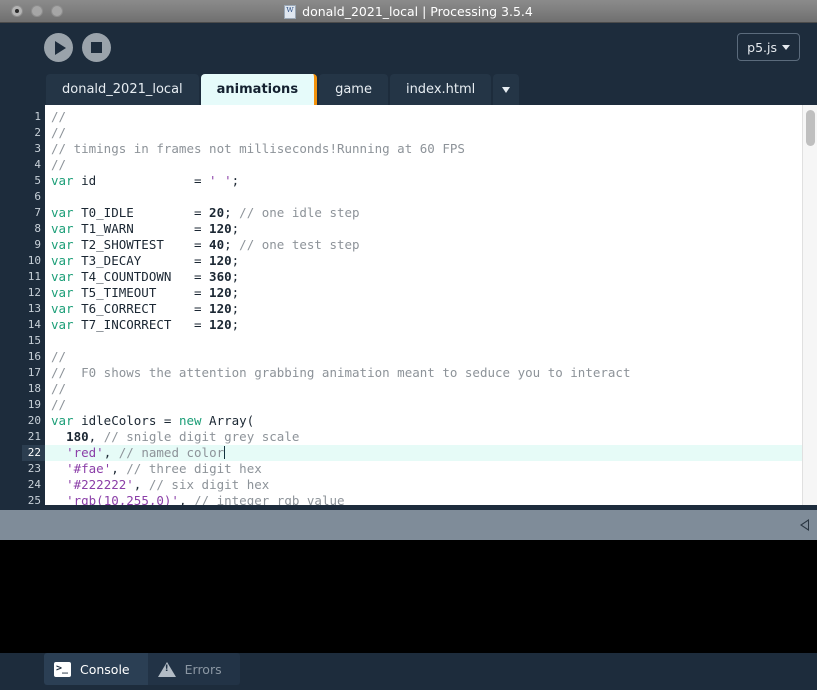  I want to click on tab-errors: Errors, so click(193, 669).